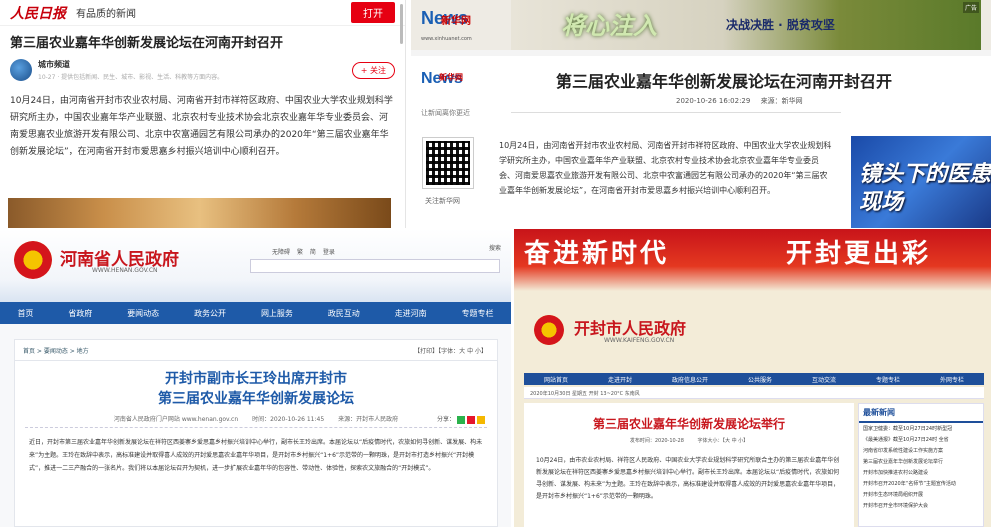  Describe the element at coordinates (202, 13) in the screenshot. I see `app-top-bar: 人民日报 有品质的新闻 打开` at that location.